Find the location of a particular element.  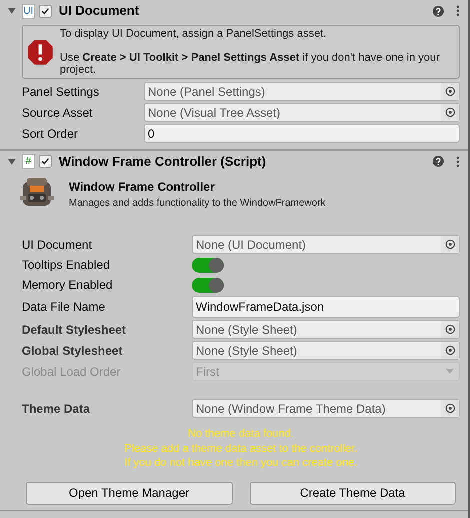

ui-document-icon: UI is located at coordinates (28, 11).